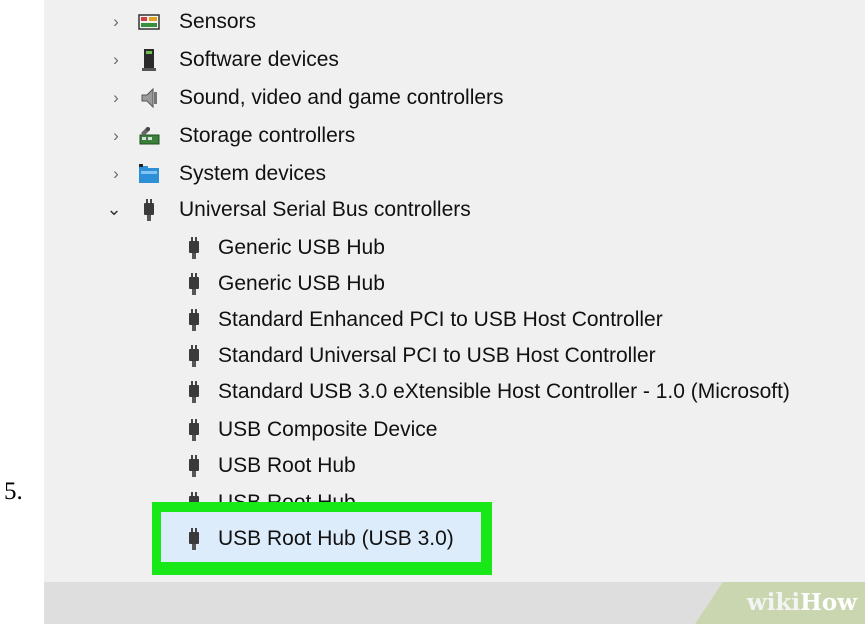 The width and height of the screenshot is (865, 624). Describe the element at coordinates (114, 209) in the screenshot. I see `collapse-arrow-icon: ⌄` at that location.